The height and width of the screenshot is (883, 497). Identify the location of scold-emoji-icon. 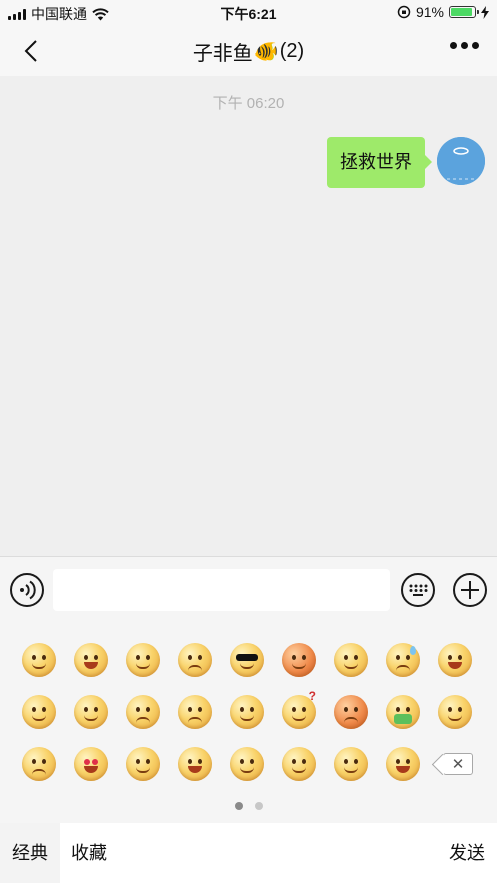
(195, 712).